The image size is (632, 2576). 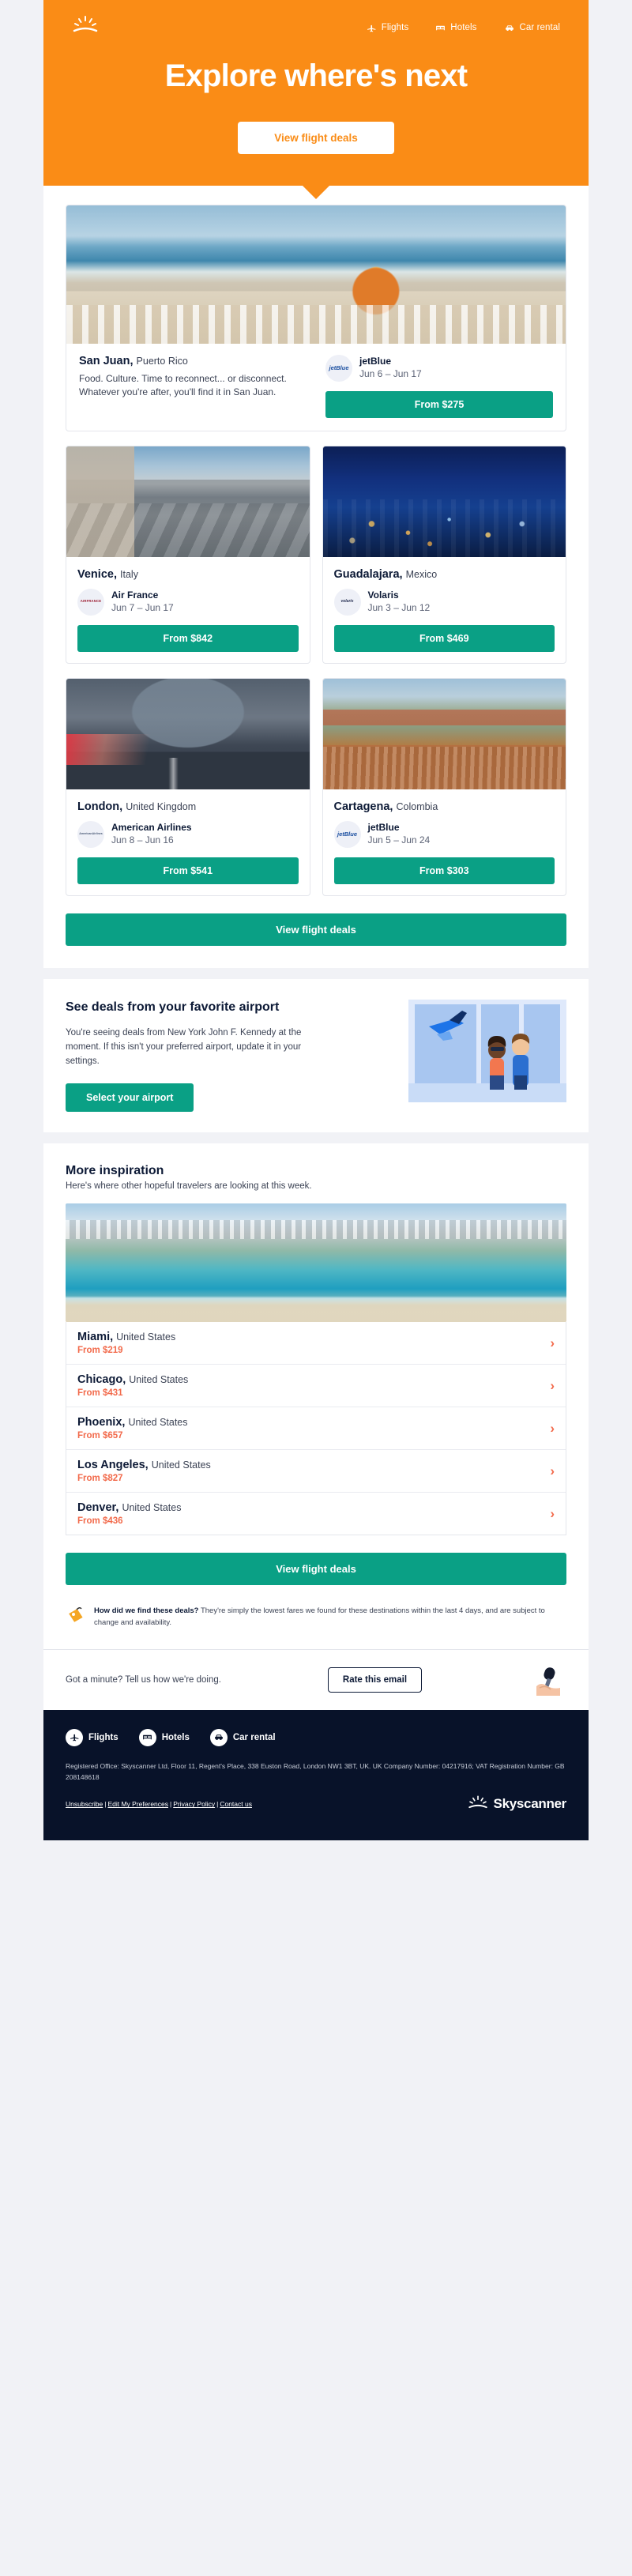 I want to click on footer-nav-car-rental: Car rental, so click(x=243, y=1737).